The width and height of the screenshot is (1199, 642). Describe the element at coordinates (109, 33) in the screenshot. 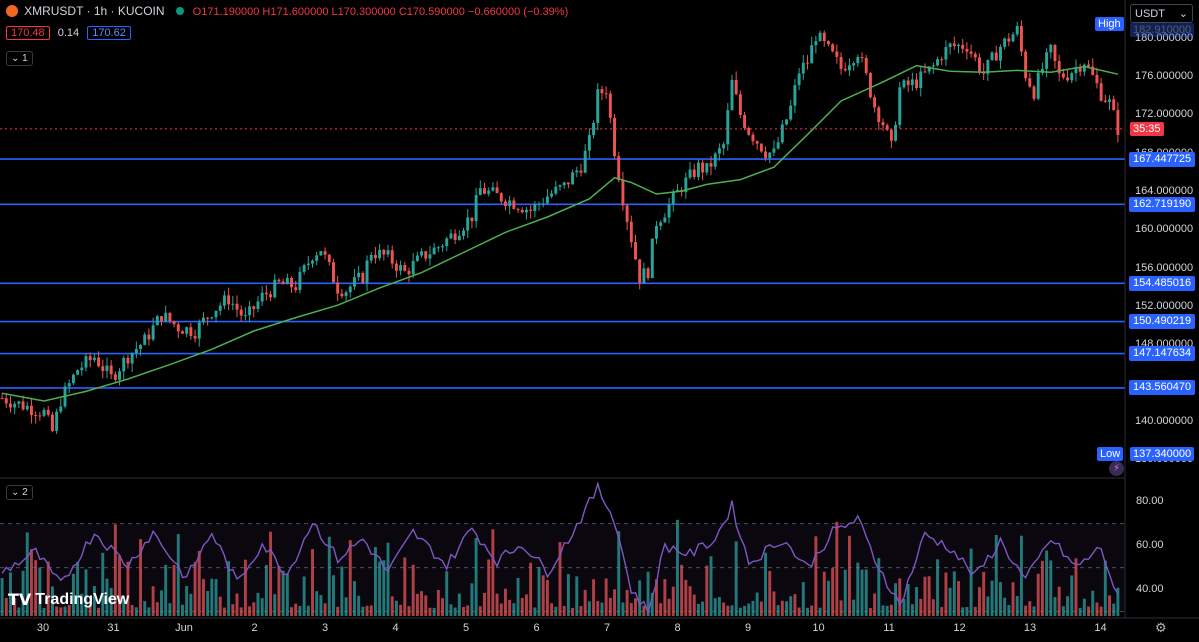

I see `ask-price: 170.62` at that location.